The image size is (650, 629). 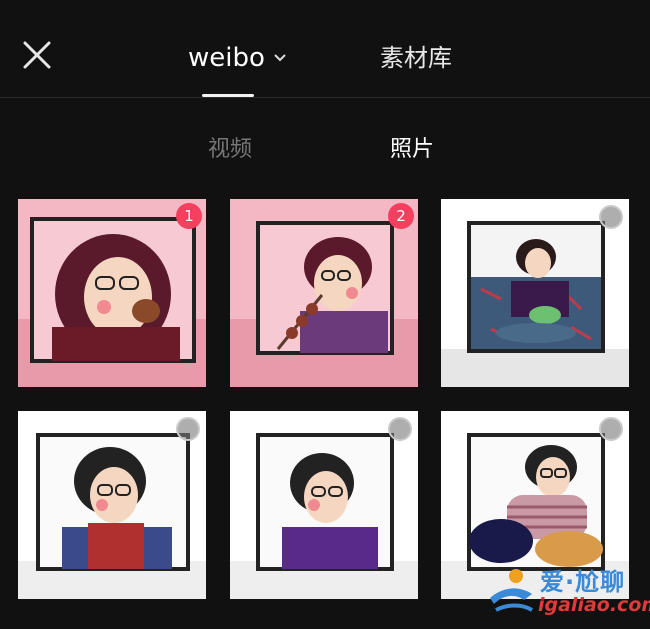 What do you see at coordinates (594, 605) in the screenshot?
I see `watermark-url: igaliao.com` at bounding box center [594, 605].